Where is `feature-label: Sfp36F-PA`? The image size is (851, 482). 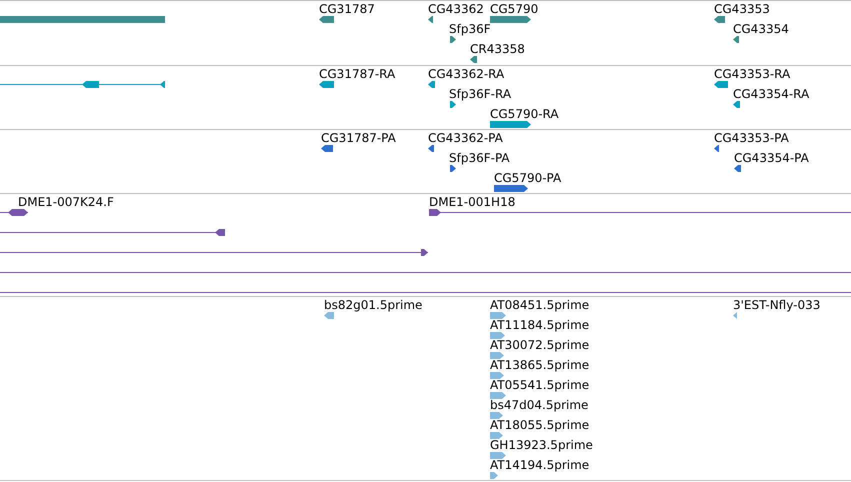
feature-label: Sfp36F-PA is located at coordinates (479, 158).